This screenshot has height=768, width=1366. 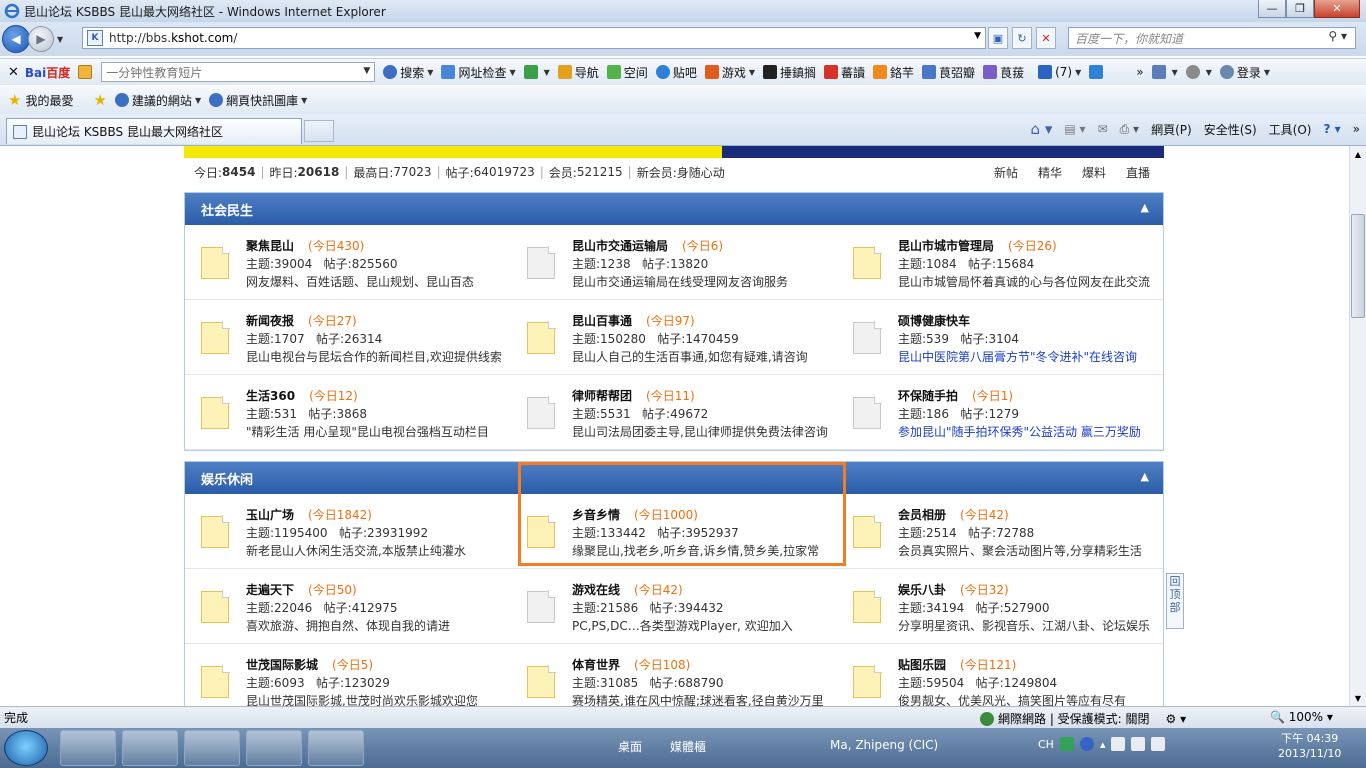 What do you see at coordinates (922, 665) in the screenshot?
I see `board-name-link: 贴图乐园` at bounding box center [922, 665].